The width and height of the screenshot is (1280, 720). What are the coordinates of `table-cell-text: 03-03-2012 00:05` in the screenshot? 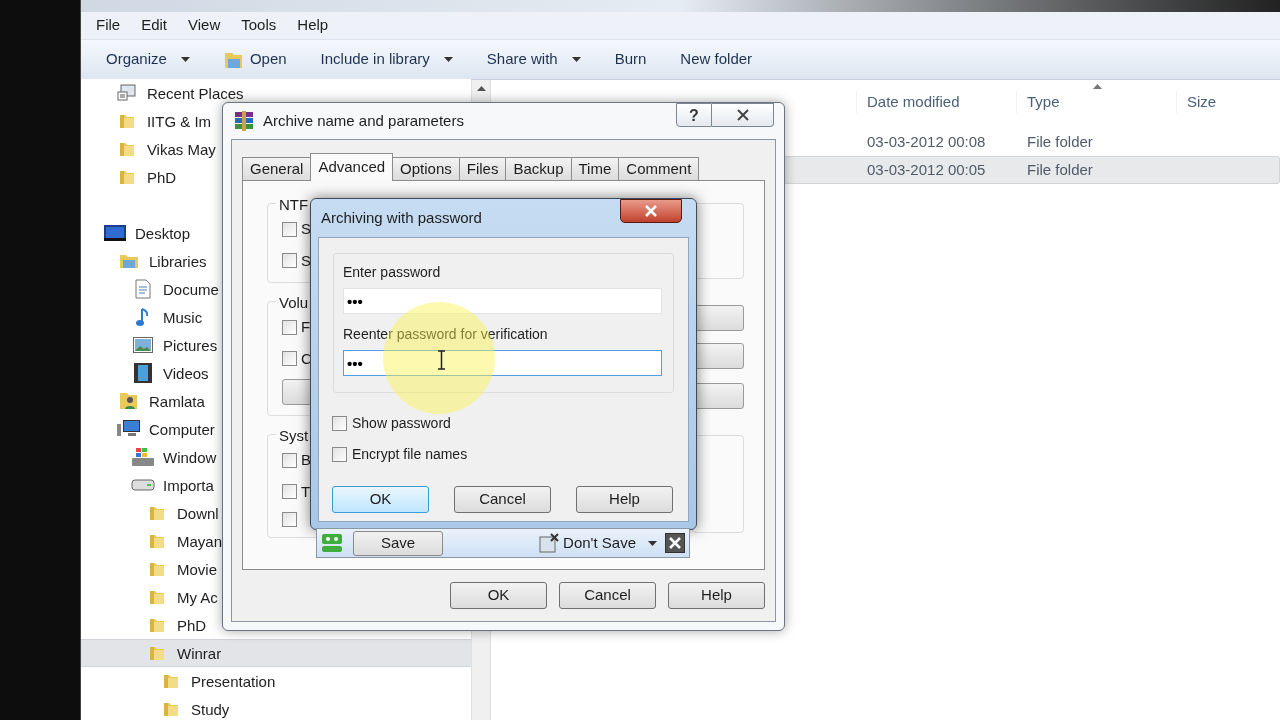 It's located at (926, 169).